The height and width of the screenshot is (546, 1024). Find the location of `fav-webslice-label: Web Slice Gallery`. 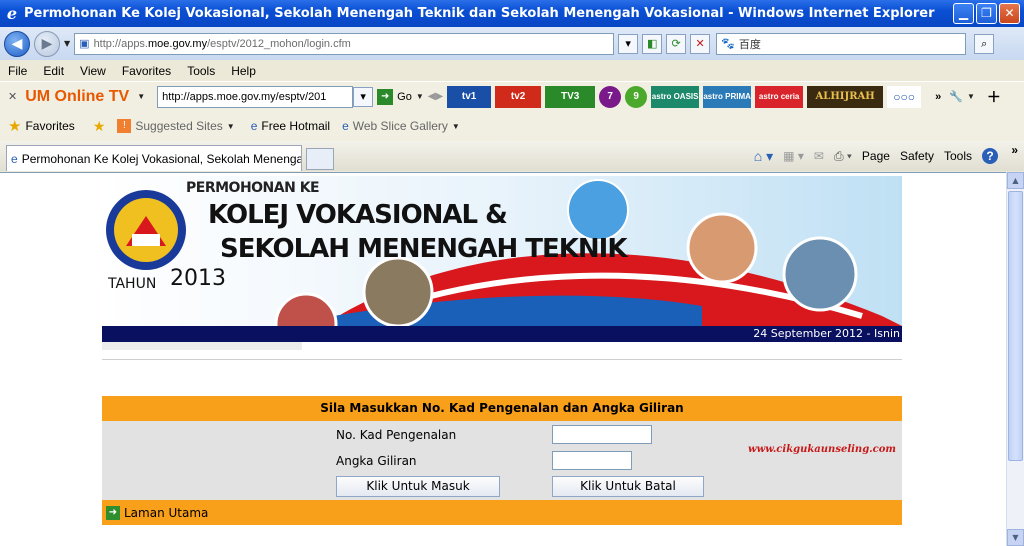

fav-webslice-label: Web Slice Gallery is located at coordinates (400, 126).